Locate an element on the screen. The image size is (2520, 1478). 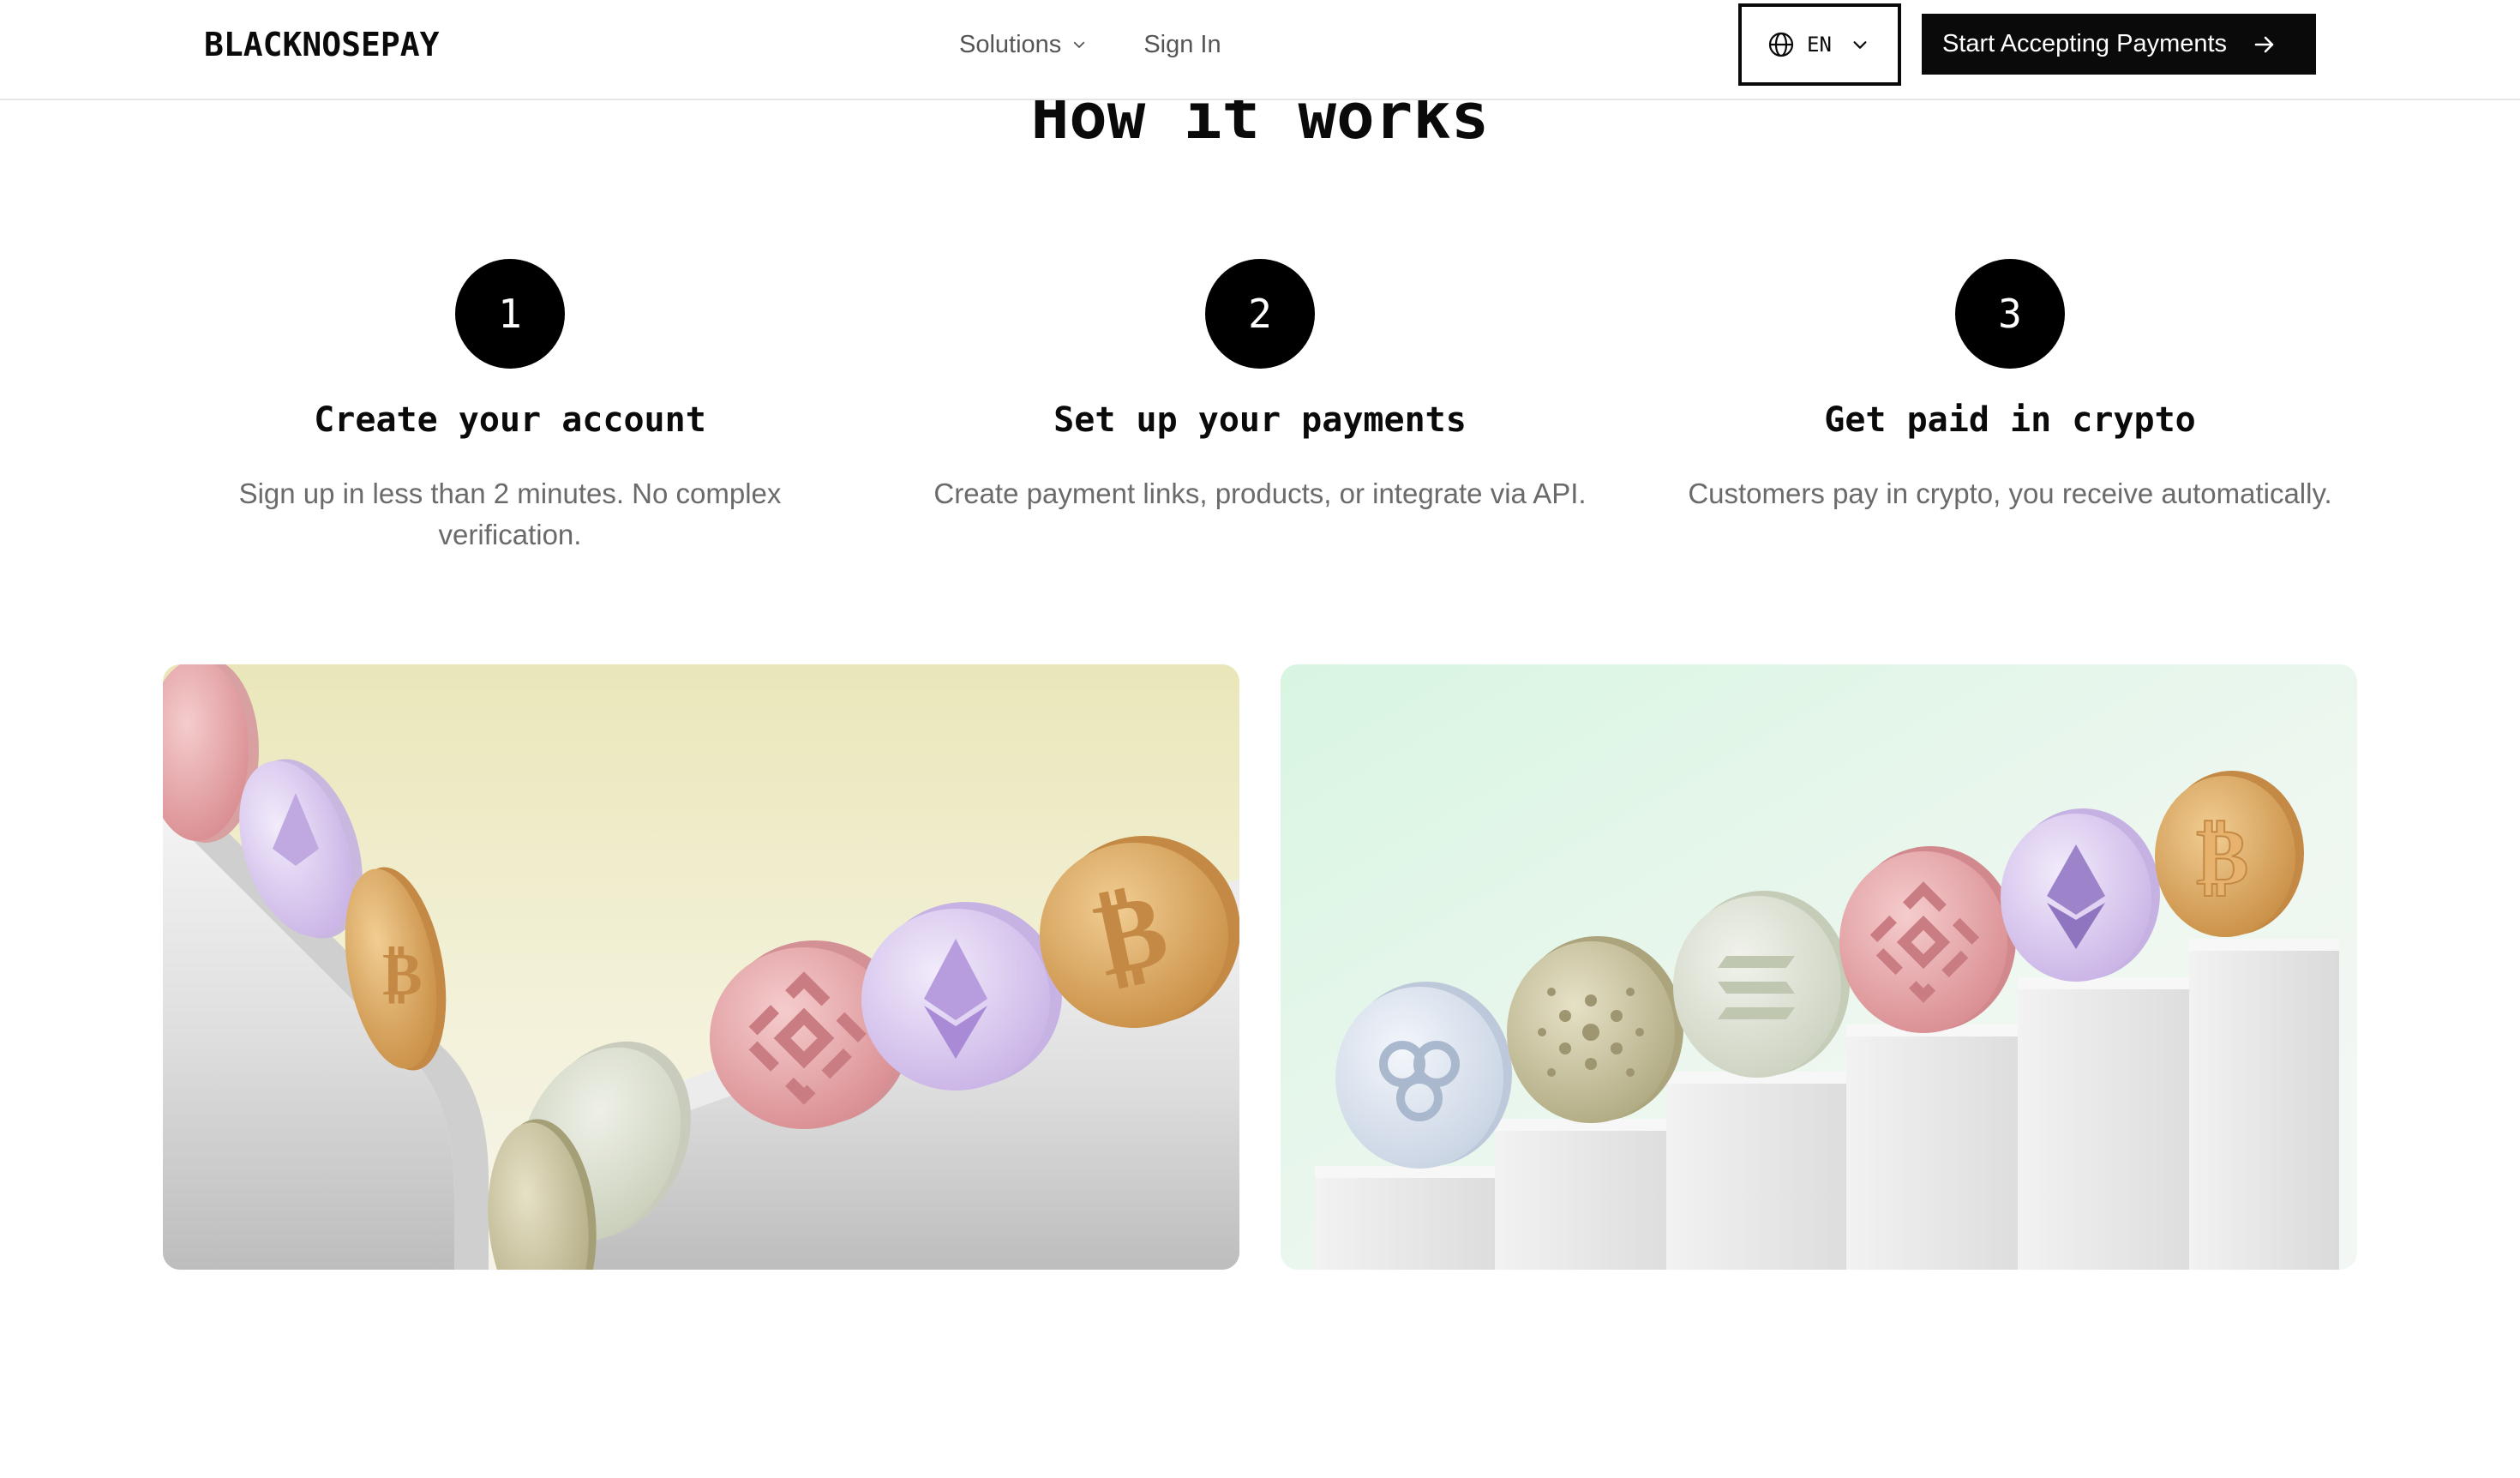
cta-label: Start Accepting Payments is located at coordinates (2085, 44).